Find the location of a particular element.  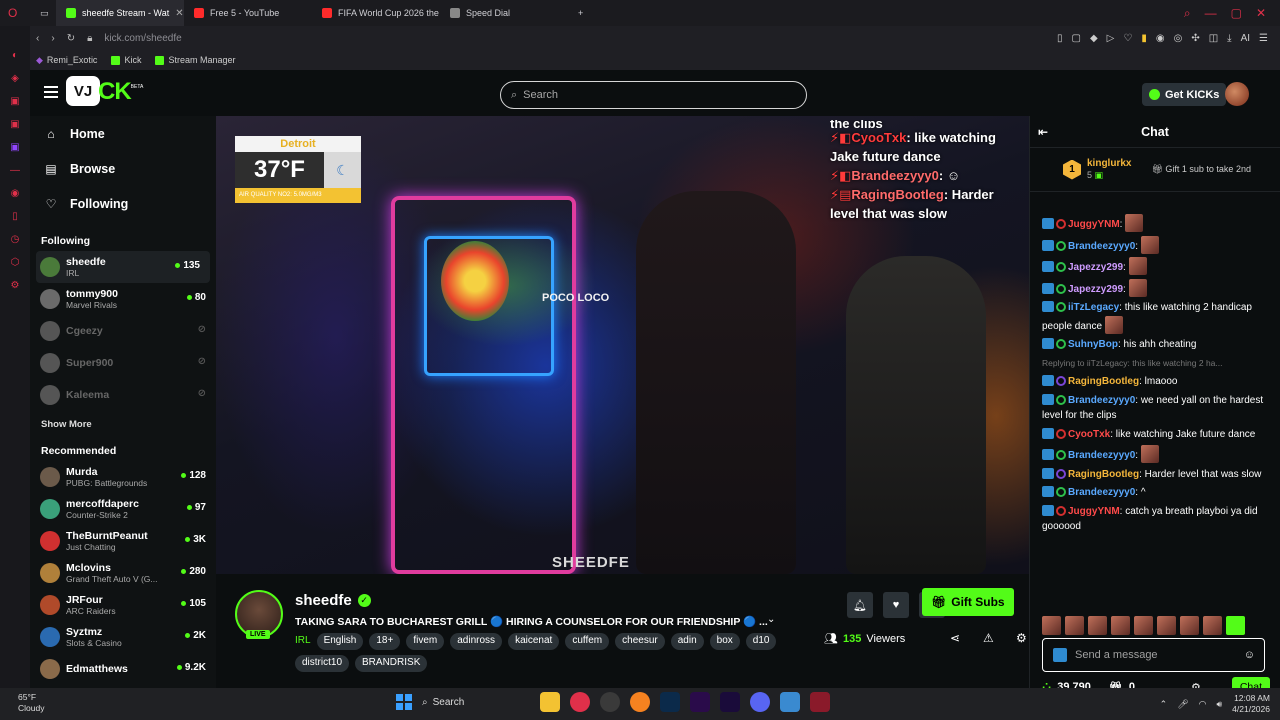

speed-dial-icon: ◐ is located at coordinates (15, 55).